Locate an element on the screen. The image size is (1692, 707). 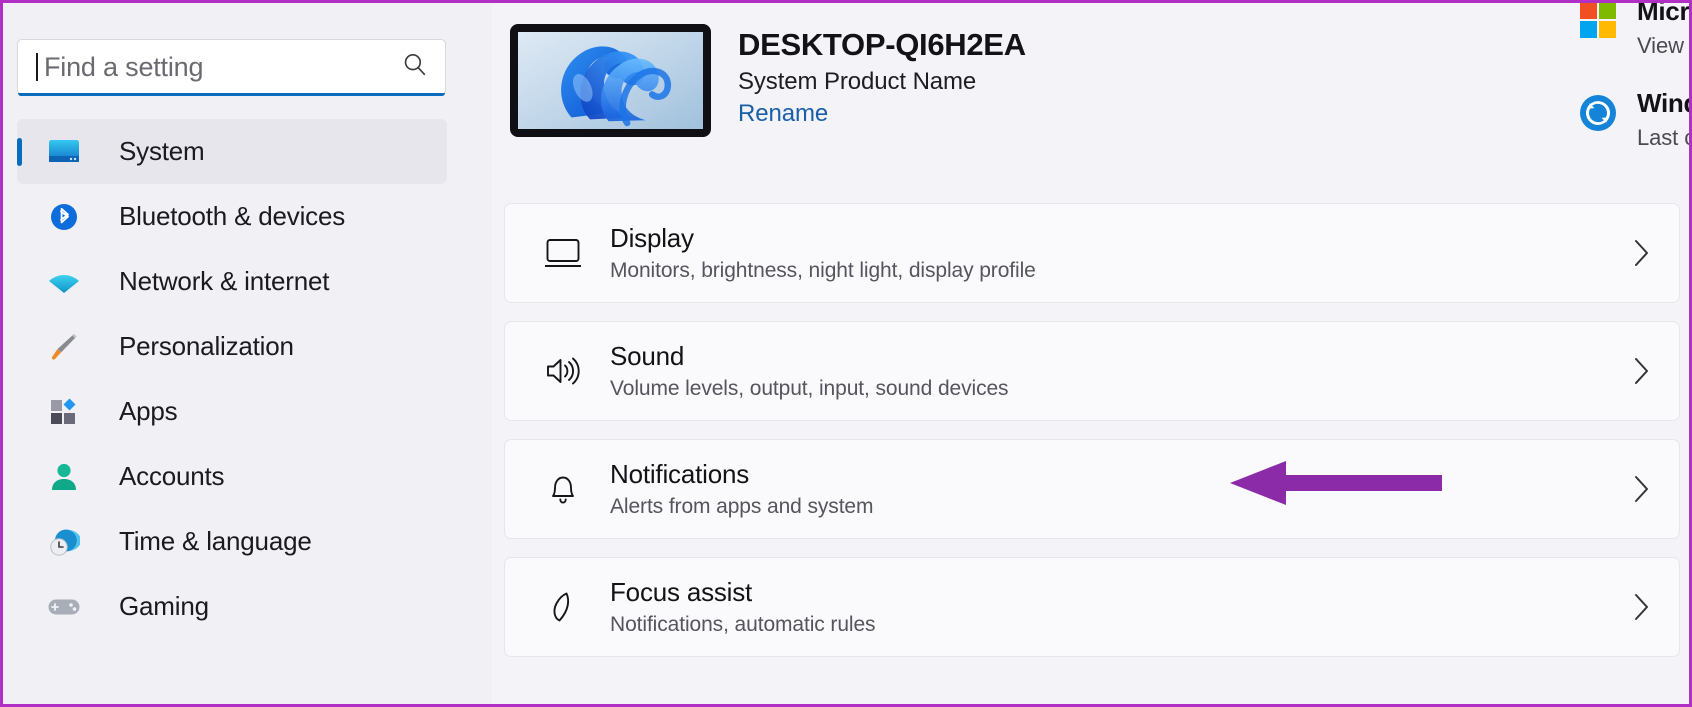
settings-row-title: Sound is located at coordinates (647, 355).